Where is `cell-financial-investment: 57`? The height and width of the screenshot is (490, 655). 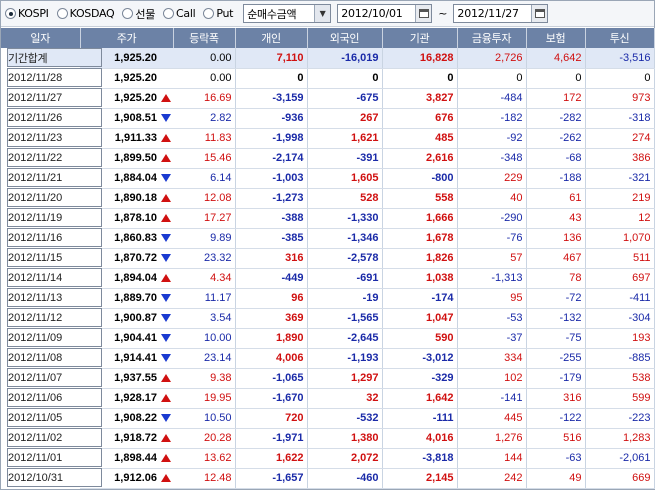 cell-financial-investment: 57 is located at coordinates (492, 258).